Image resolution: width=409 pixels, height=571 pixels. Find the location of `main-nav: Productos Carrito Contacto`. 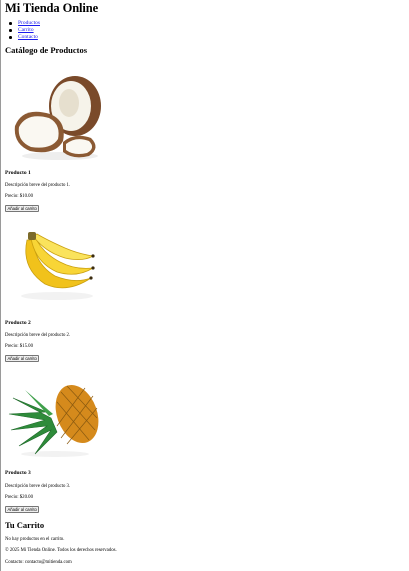

main-nav: Productos Carrito Contacto is located at coordinates (22, 30).